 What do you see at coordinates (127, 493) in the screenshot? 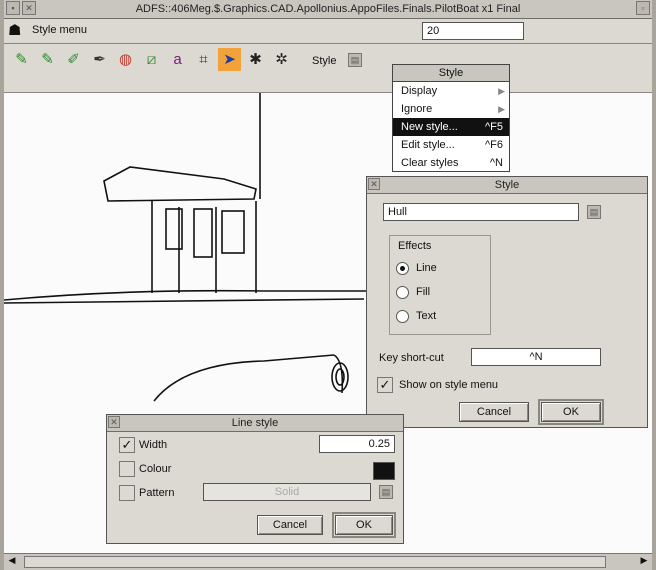
I see `pattern-checkbox` at bounding box center [127, 493].